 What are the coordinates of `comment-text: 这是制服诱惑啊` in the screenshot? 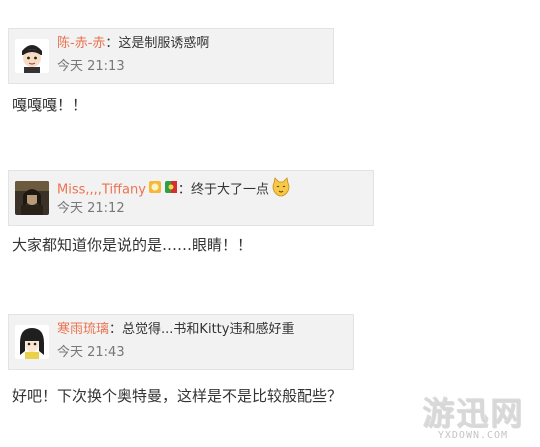 It's located at (164, 43).